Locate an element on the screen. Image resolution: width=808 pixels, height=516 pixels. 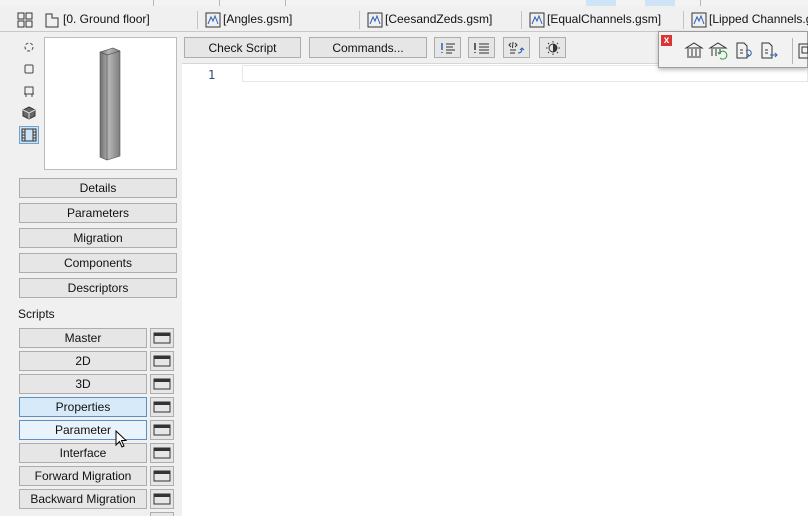
scripts-section-label: Scripts is located at coordinates (36, 314).